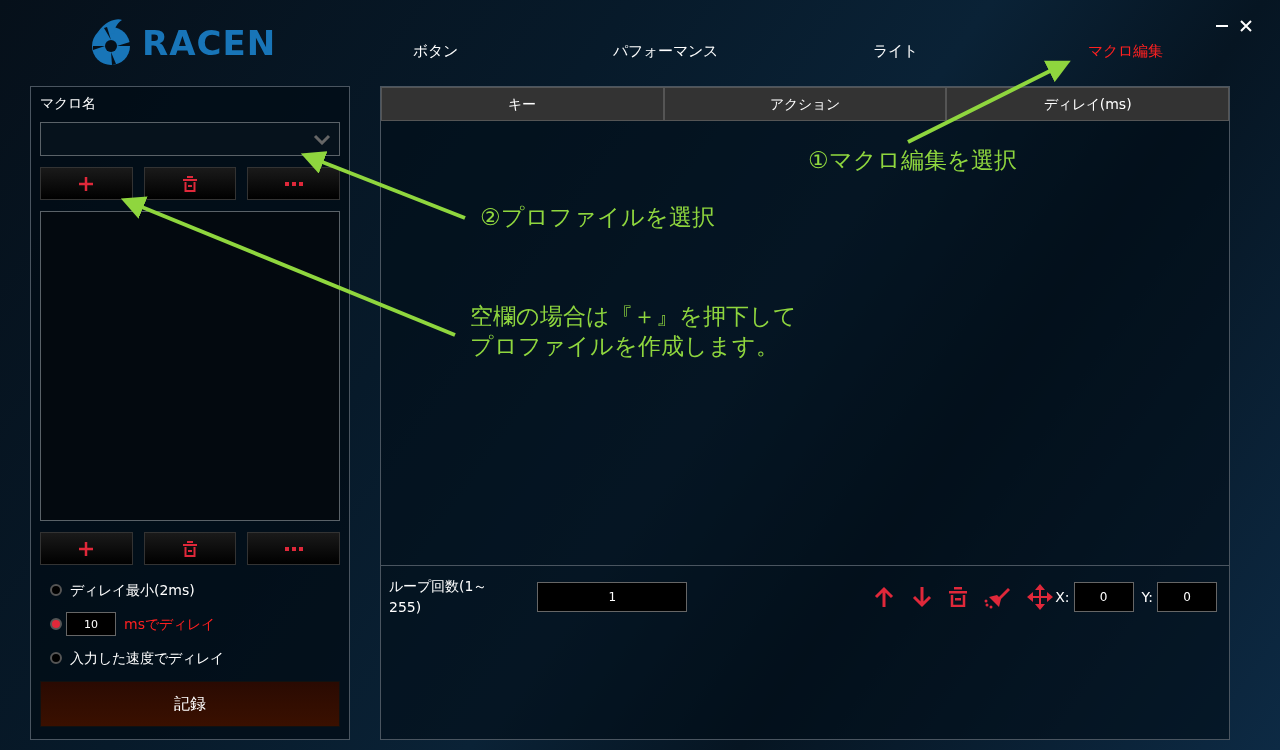 The image size is (1280, 750). What do you see at coordinates (1125, 51) in the screenshot?
I see `nav-tab: マクロ編集` at bounding box center [1125, 51].